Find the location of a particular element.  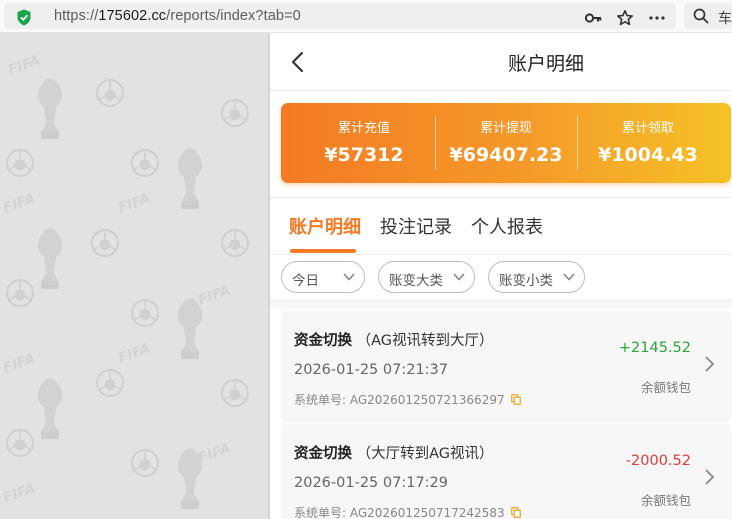

filter-major-category: 账变大类 is located at coordinates (426, 277).